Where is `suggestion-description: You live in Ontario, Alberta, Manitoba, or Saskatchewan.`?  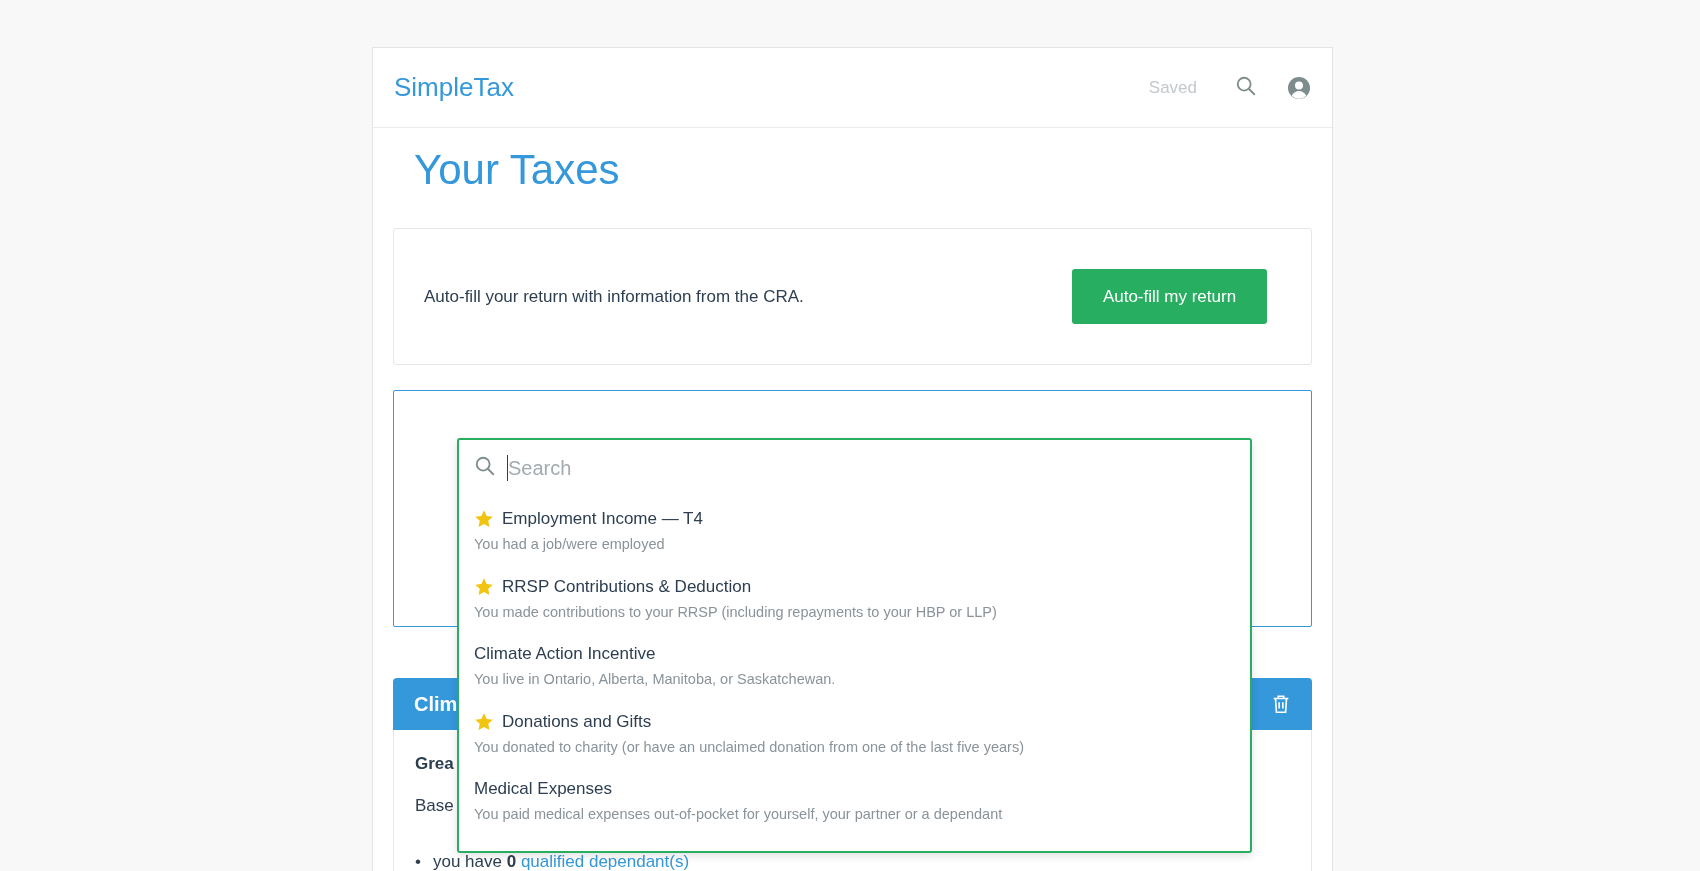
suggestion-description: You live in Ontario, Alberta, Manitoba, or Saskatchewan. is located at coordinates (655, 679).